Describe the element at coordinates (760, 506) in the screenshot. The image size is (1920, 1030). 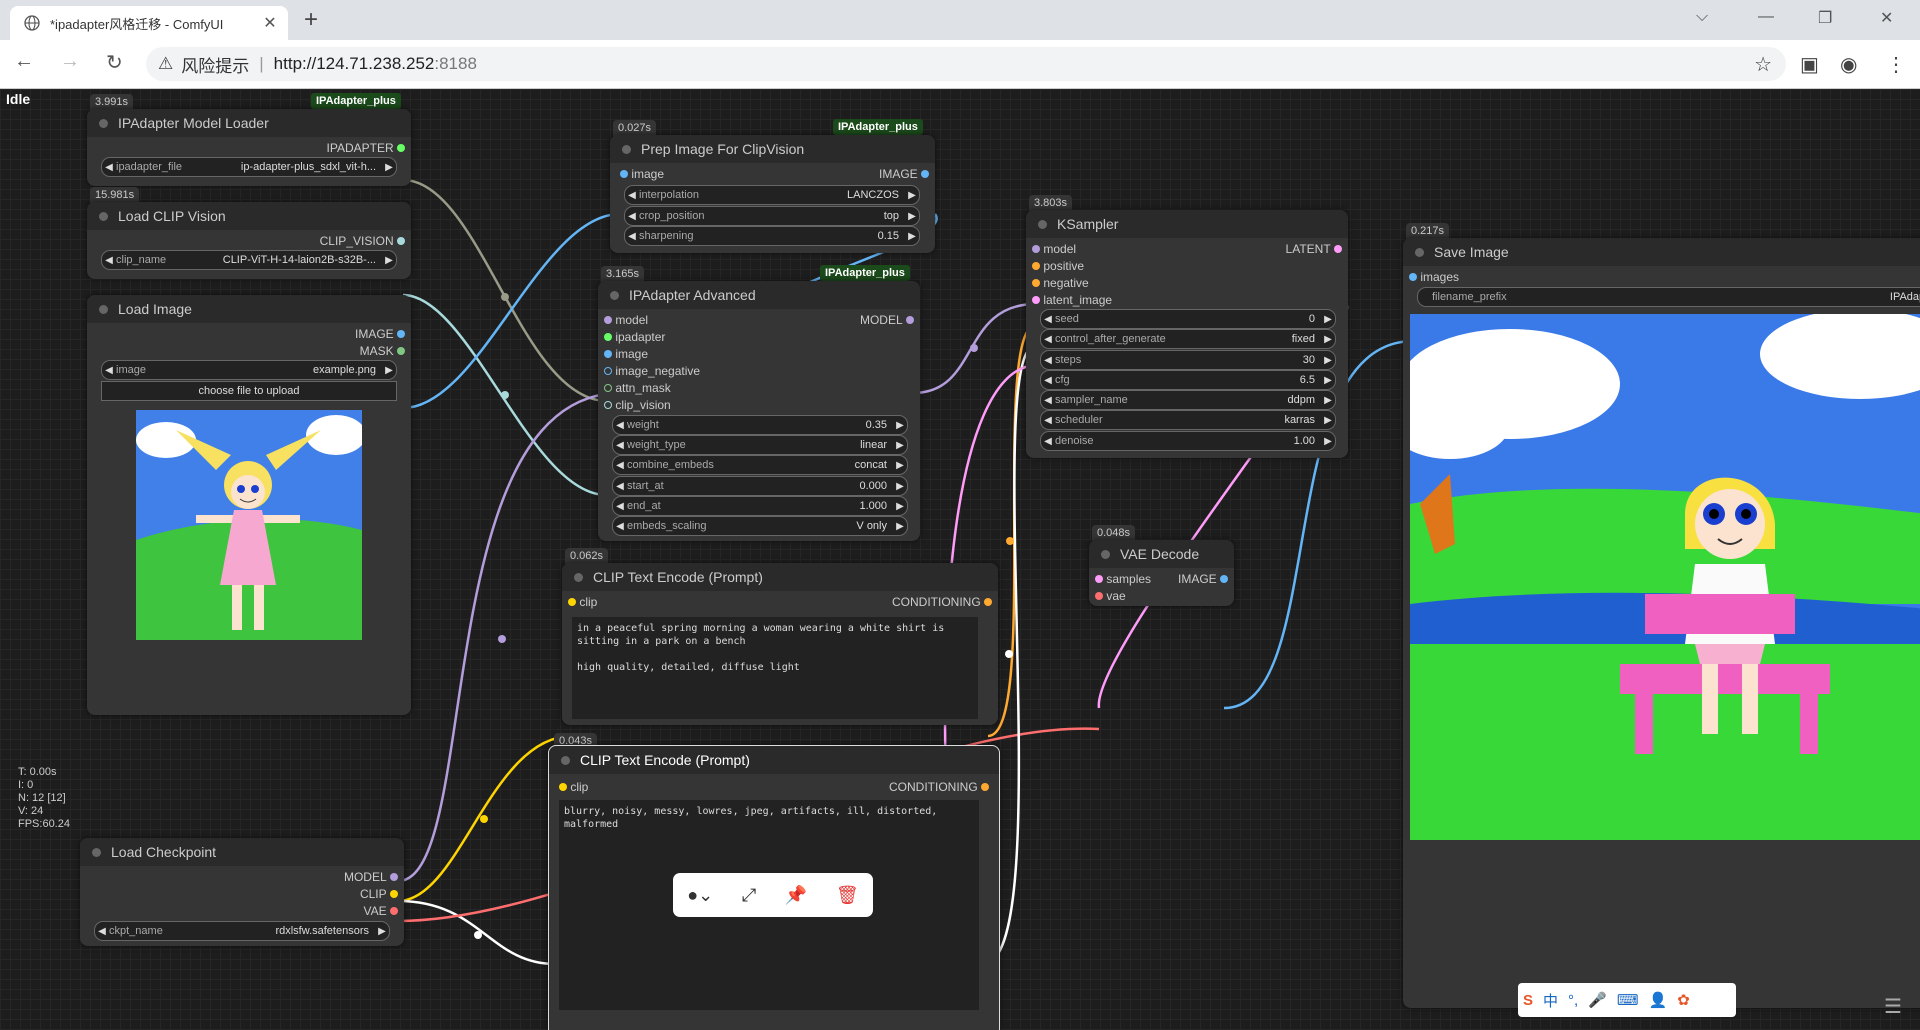
I see `widget-end-at: ◀ end_at 1.000 ▶` at that location.